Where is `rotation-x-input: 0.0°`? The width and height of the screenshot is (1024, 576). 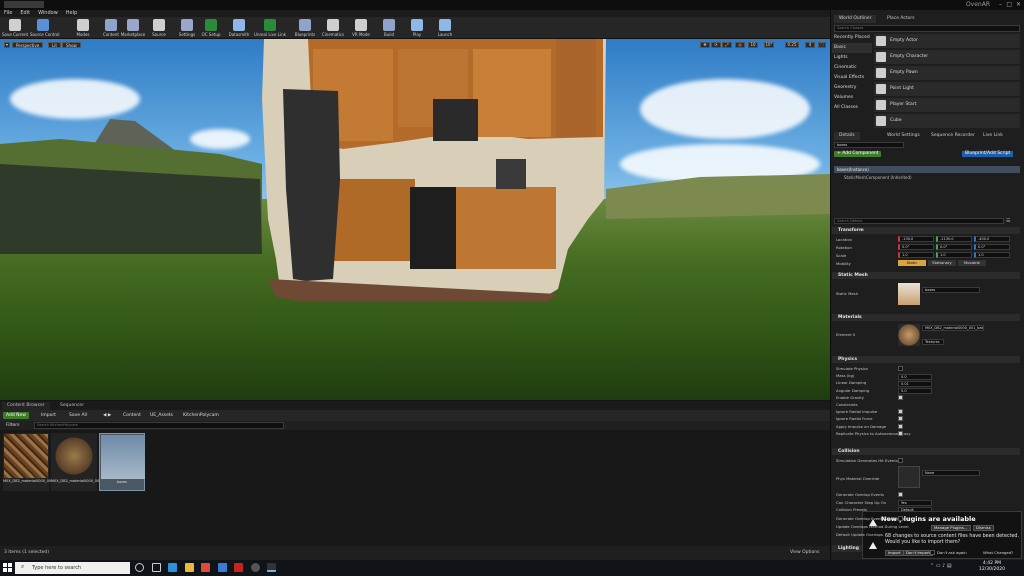 rotation-x-input: 0.0° is located at coordinates (916, 247).